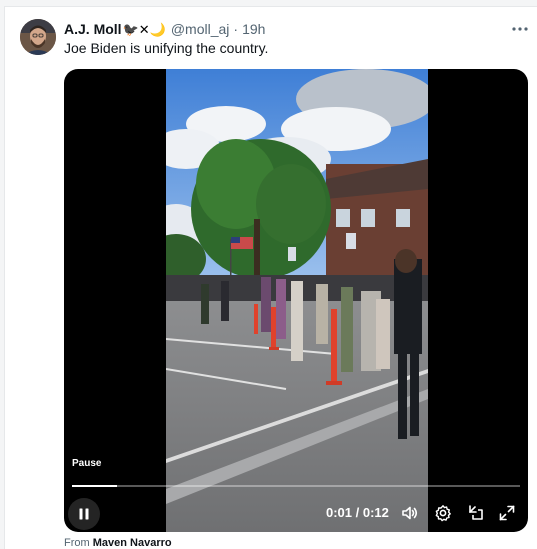  I want to click on author-handle: @moll_aj, so click(200, 29).